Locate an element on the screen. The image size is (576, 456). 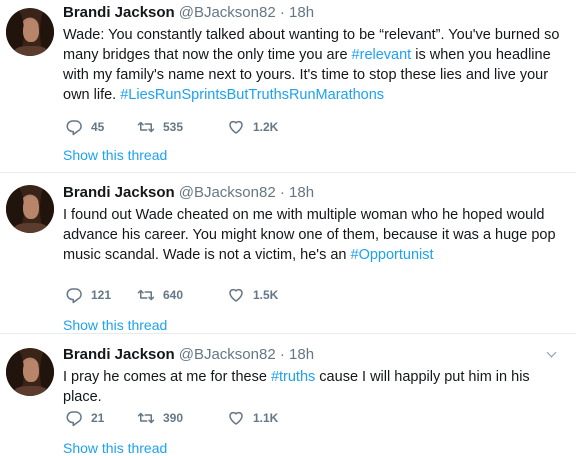
hashtag-link: #LiesRunSprintsButTruthsRunMarathons is located at coordinates (252, 95).